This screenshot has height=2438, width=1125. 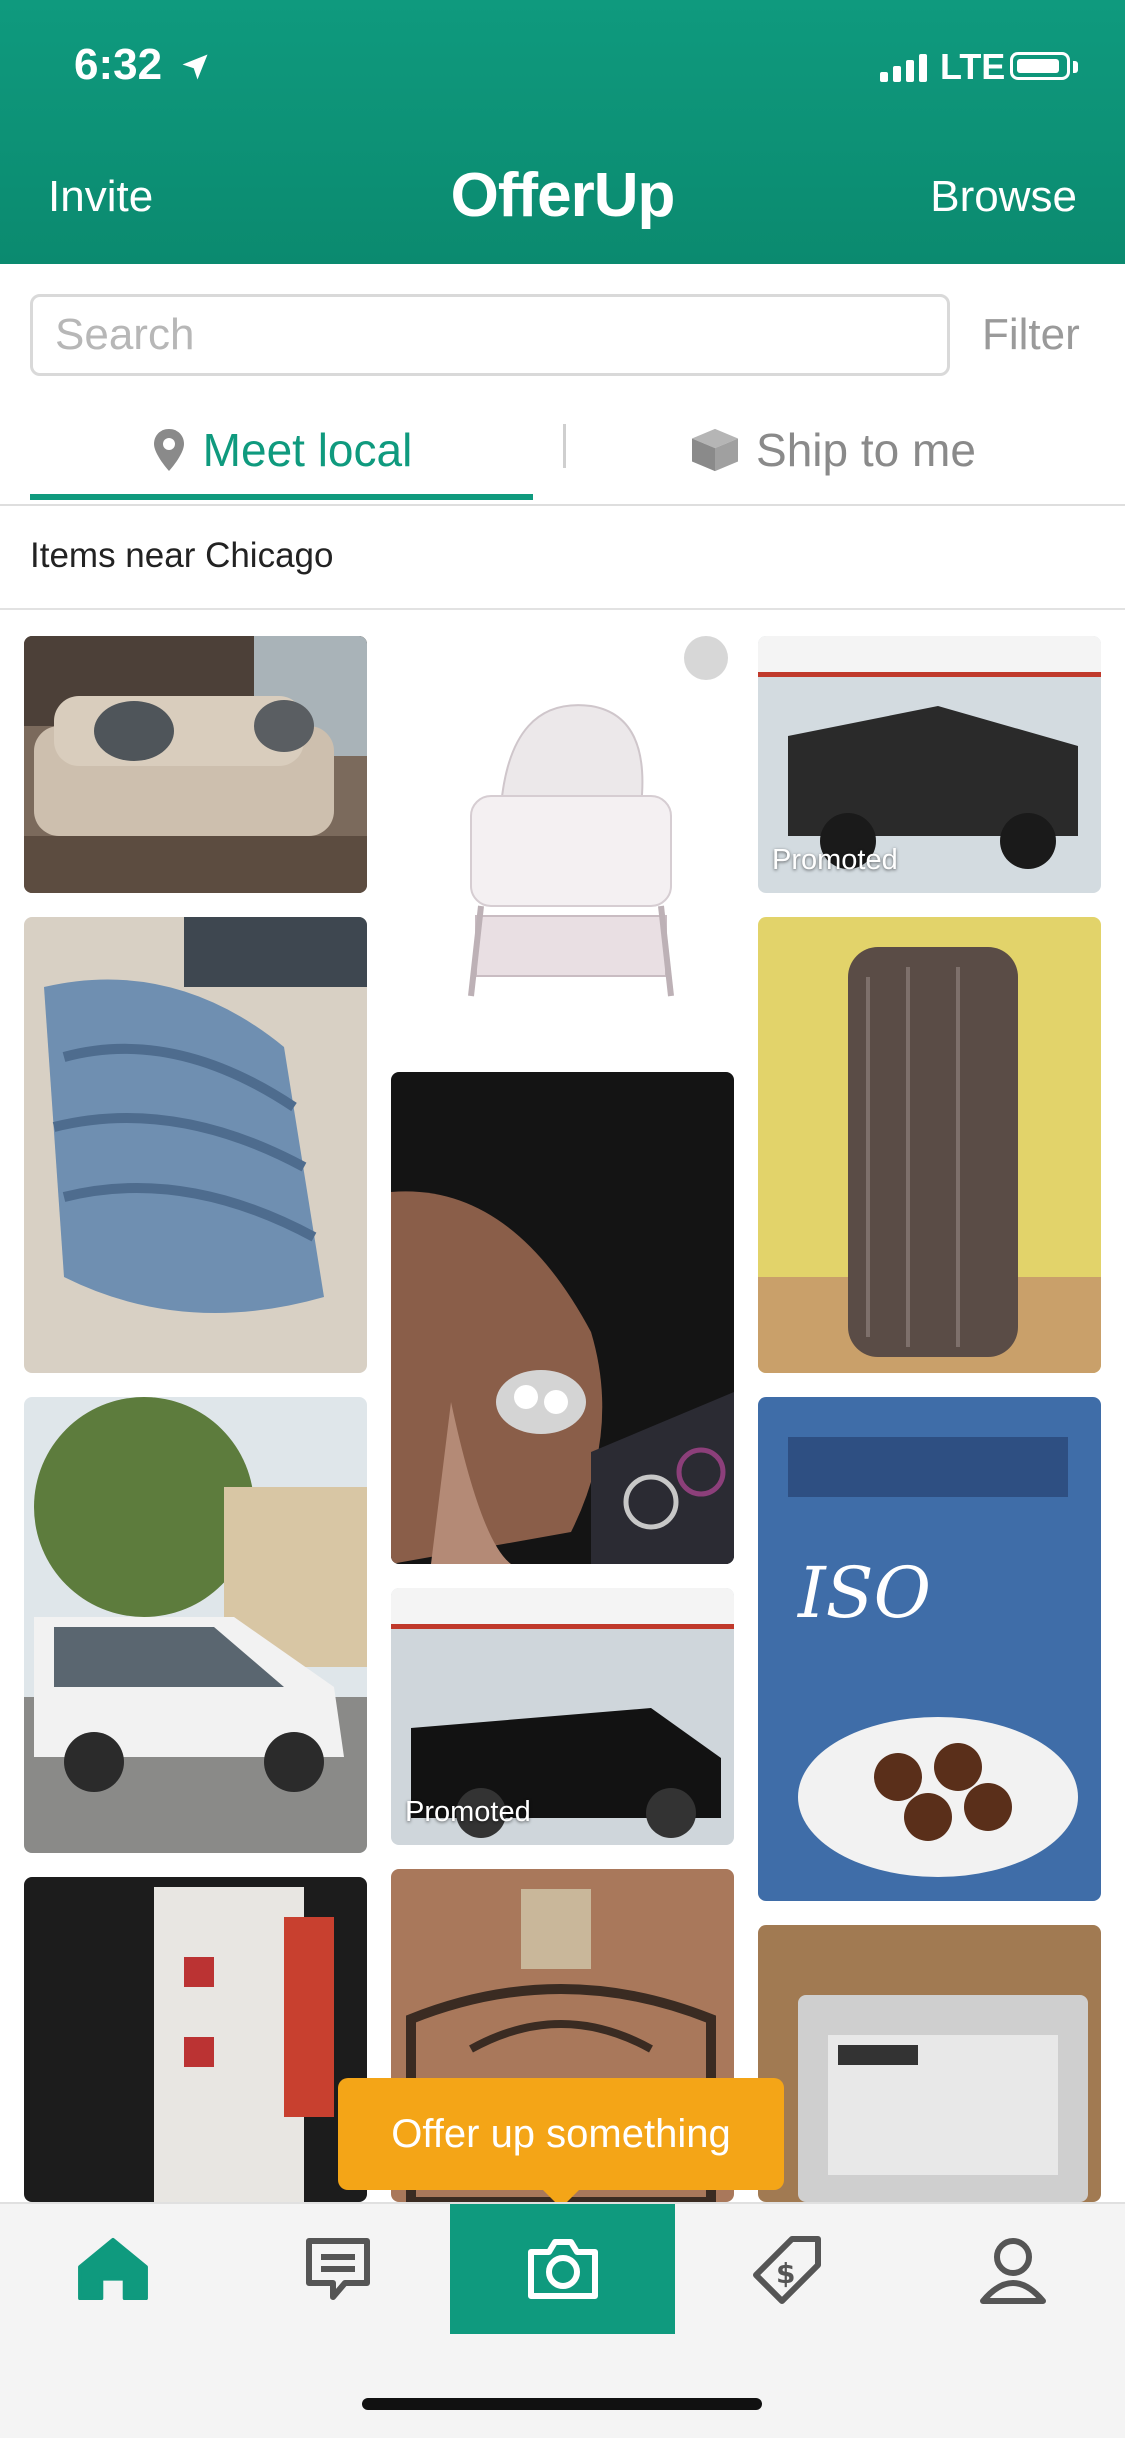 I want to click on ring-image, so click(x=562, y=1318).